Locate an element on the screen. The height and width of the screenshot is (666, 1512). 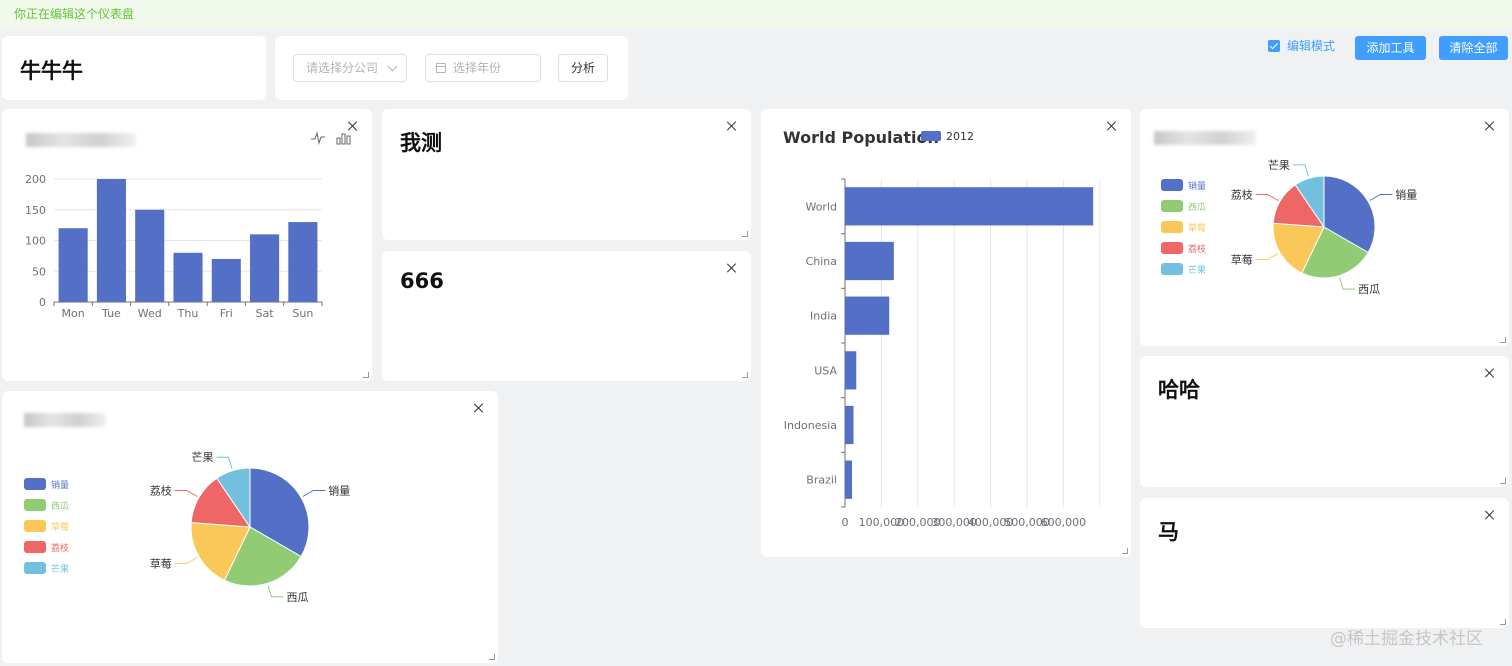
x-tick-label: Thu is located at coordinates (188, 313).